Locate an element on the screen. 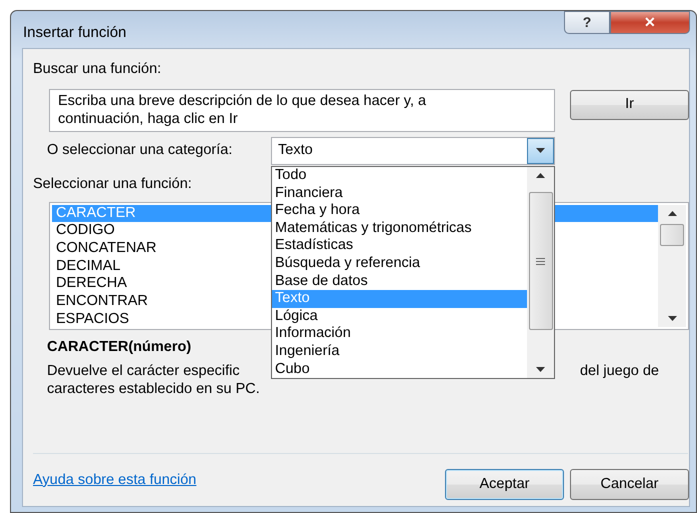 This screenshot has height=513, width=697. category-label: O seleccionar una categoría: is located at coordinates (140, 150).